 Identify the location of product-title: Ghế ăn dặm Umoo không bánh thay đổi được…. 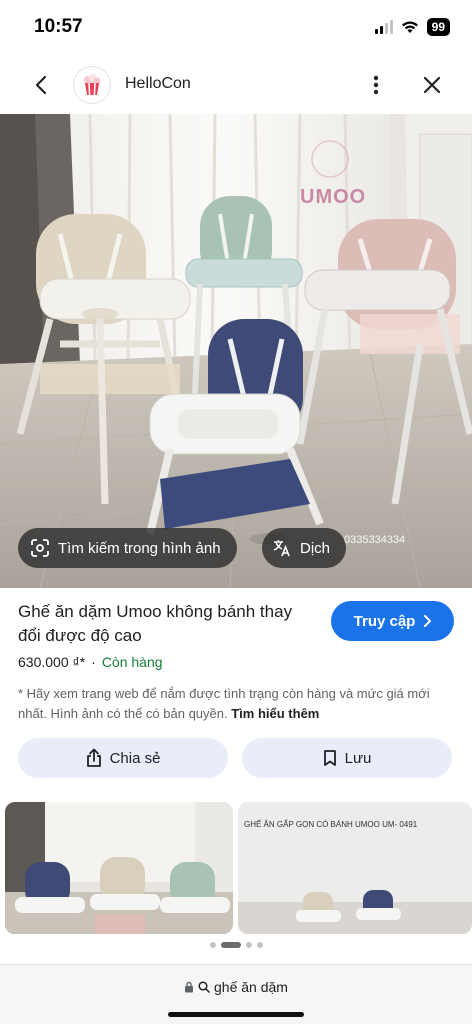
(155, 623).